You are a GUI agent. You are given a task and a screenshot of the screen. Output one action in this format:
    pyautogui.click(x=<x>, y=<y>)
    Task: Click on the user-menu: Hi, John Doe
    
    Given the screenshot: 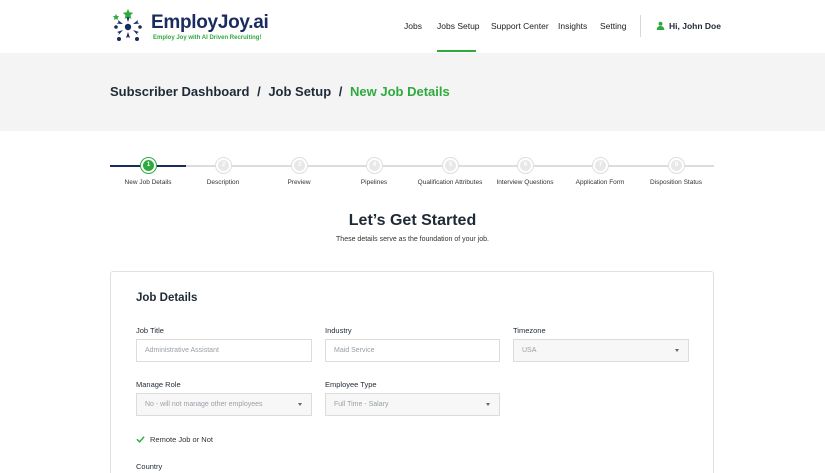 What is the action you would take?
    pyautogui.click(x=688, y=26)
    